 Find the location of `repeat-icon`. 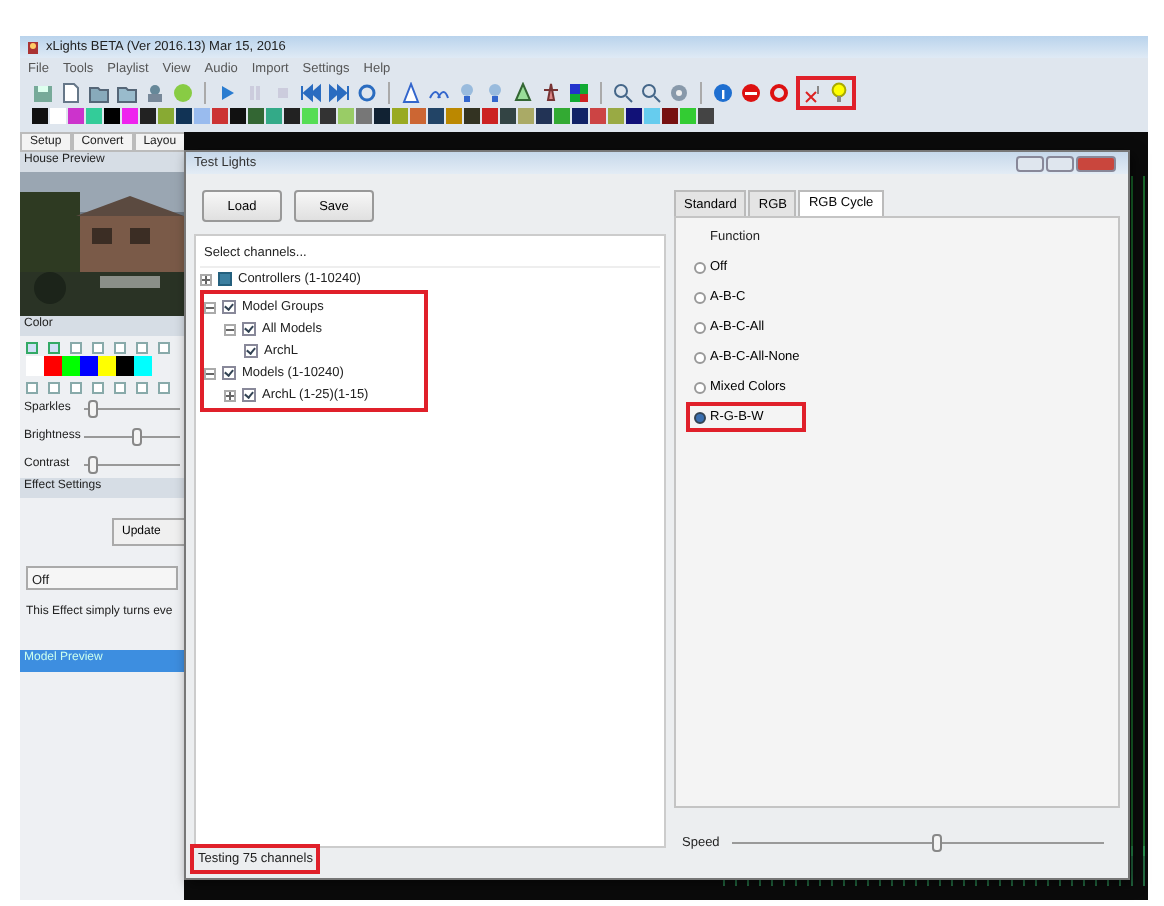

repeat-icon is located at coordinates (367, 93).